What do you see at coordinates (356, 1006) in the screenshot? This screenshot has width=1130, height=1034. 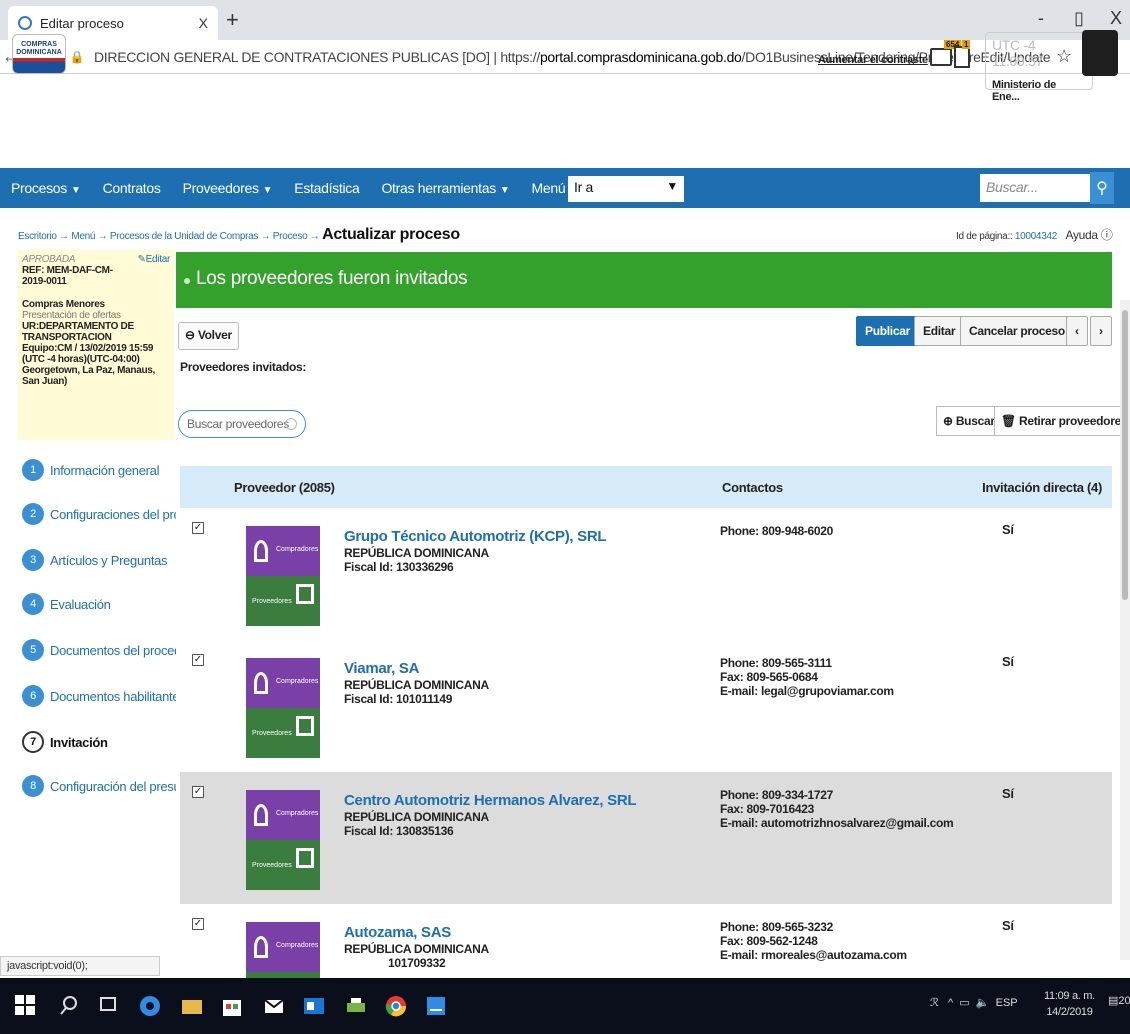 I see `printer-icon` at bounding box center [356, 1006].